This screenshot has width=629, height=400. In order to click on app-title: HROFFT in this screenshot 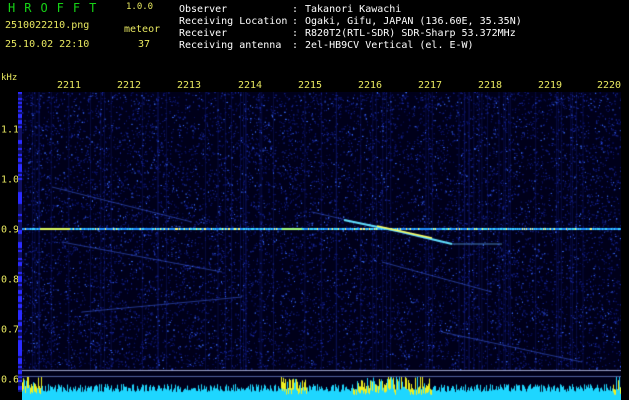, I will do `click(56, 8)`.